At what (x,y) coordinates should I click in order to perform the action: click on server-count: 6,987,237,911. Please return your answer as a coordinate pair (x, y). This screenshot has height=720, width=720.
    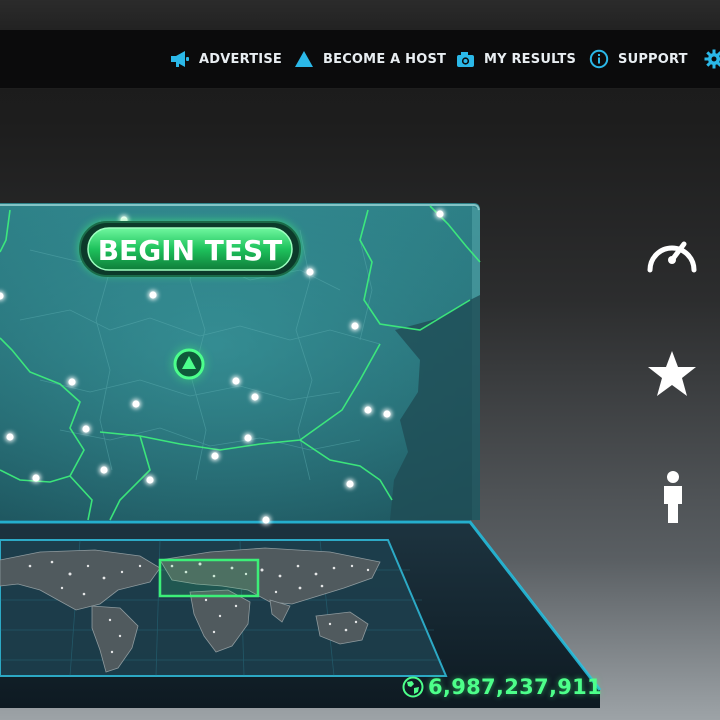
    Looking at the image, I should click on (502, 687).